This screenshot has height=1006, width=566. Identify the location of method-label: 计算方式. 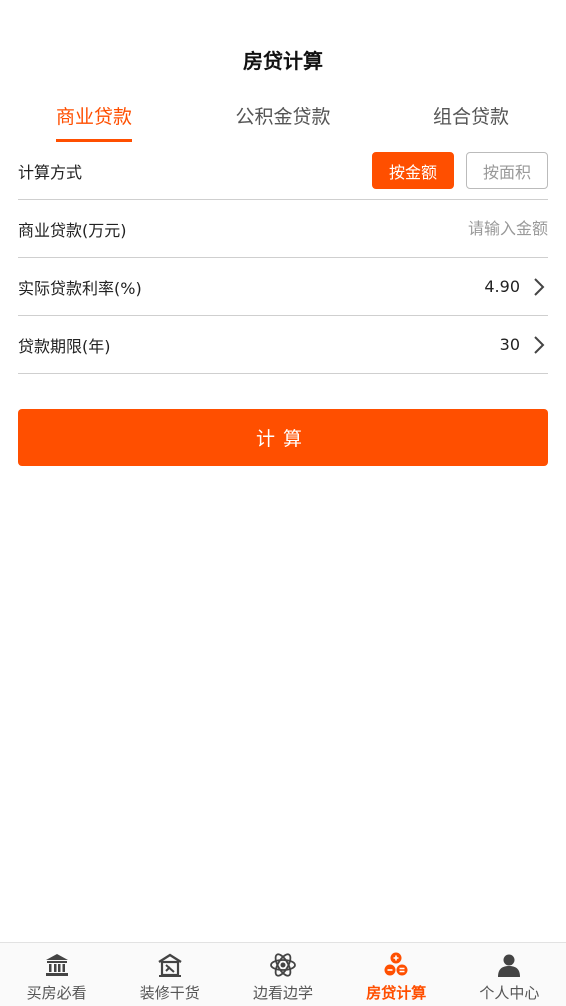
(50, 172).